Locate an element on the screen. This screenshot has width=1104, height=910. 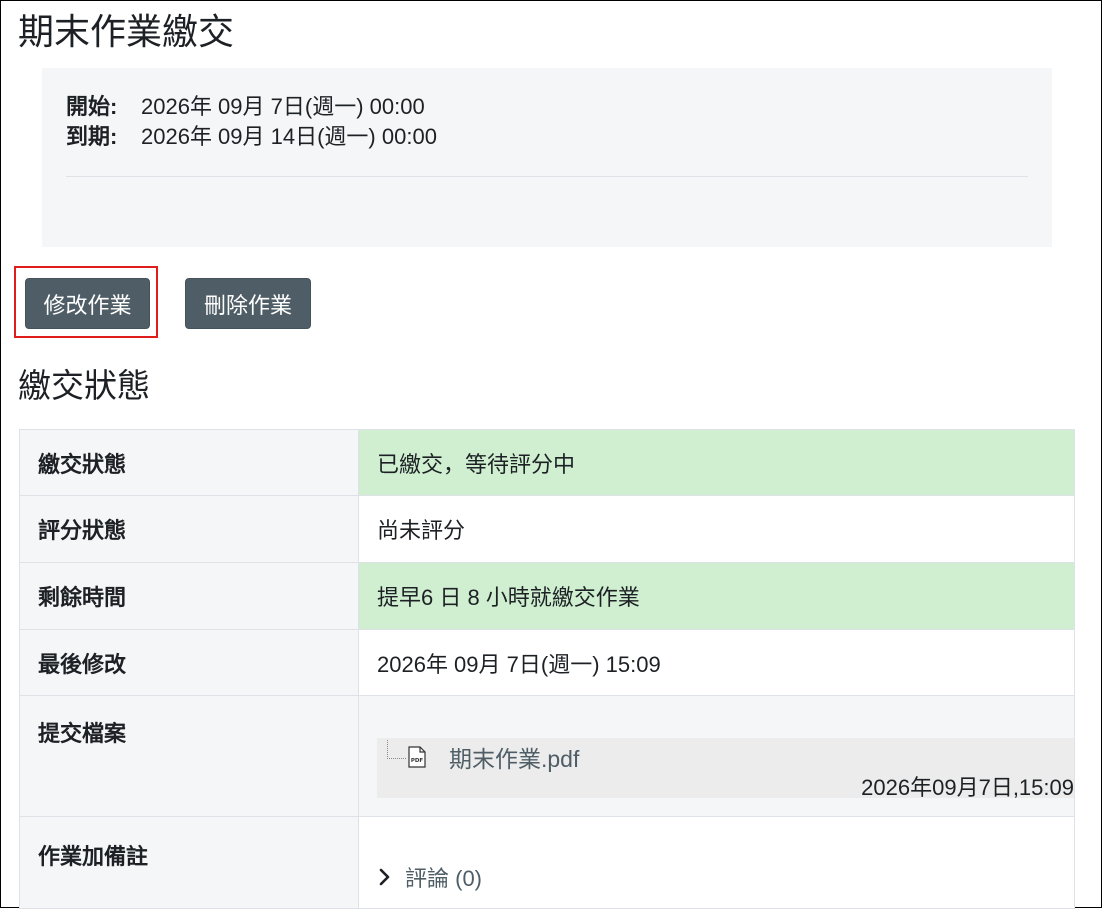
submission-status-heading: 繳交狀態 is located at coordinates (84, 385).